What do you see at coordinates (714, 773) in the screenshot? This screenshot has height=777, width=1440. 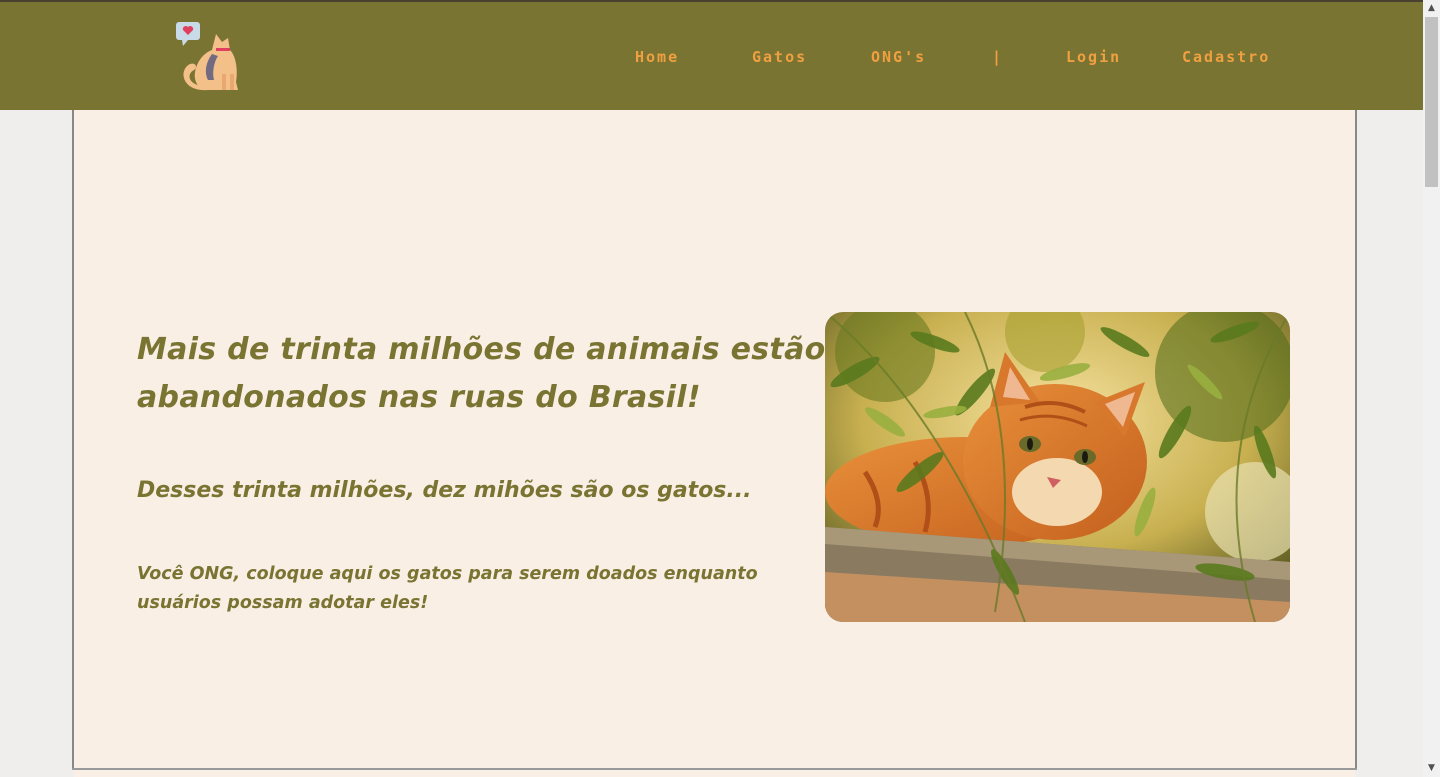 I see `next-section-edge` at bounding box center [714, 773].